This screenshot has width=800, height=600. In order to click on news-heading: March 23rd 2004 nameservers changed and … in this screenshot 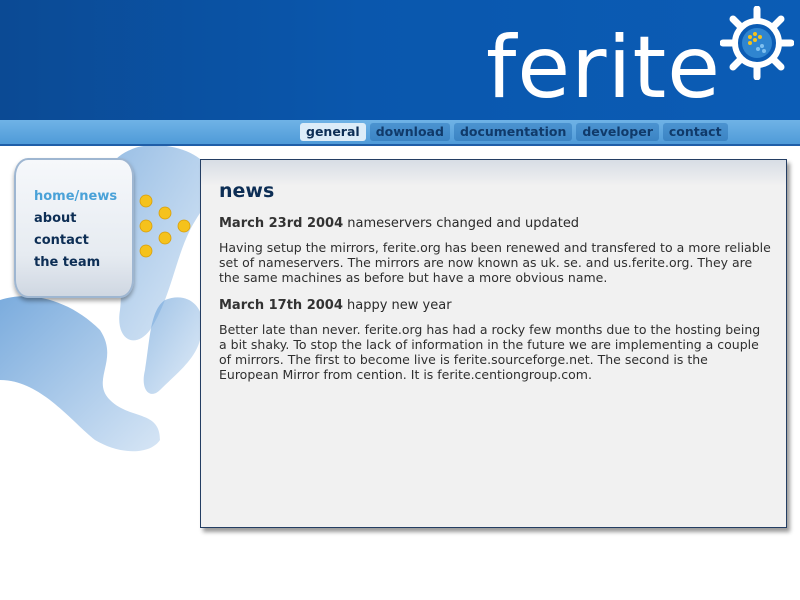, I will do `click(495, 223)`.